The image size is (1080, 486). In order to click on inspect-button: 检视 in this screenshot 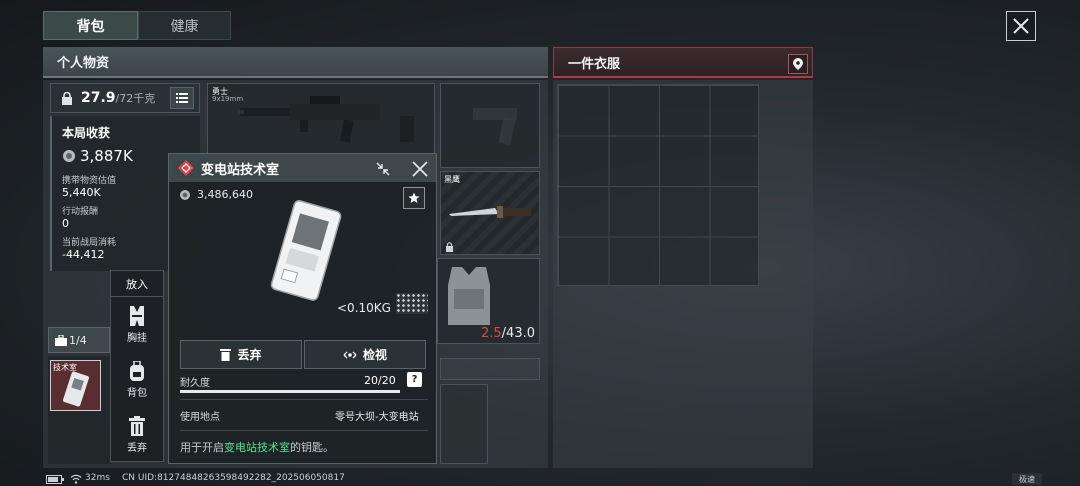, I will do `click(365, 354)`.